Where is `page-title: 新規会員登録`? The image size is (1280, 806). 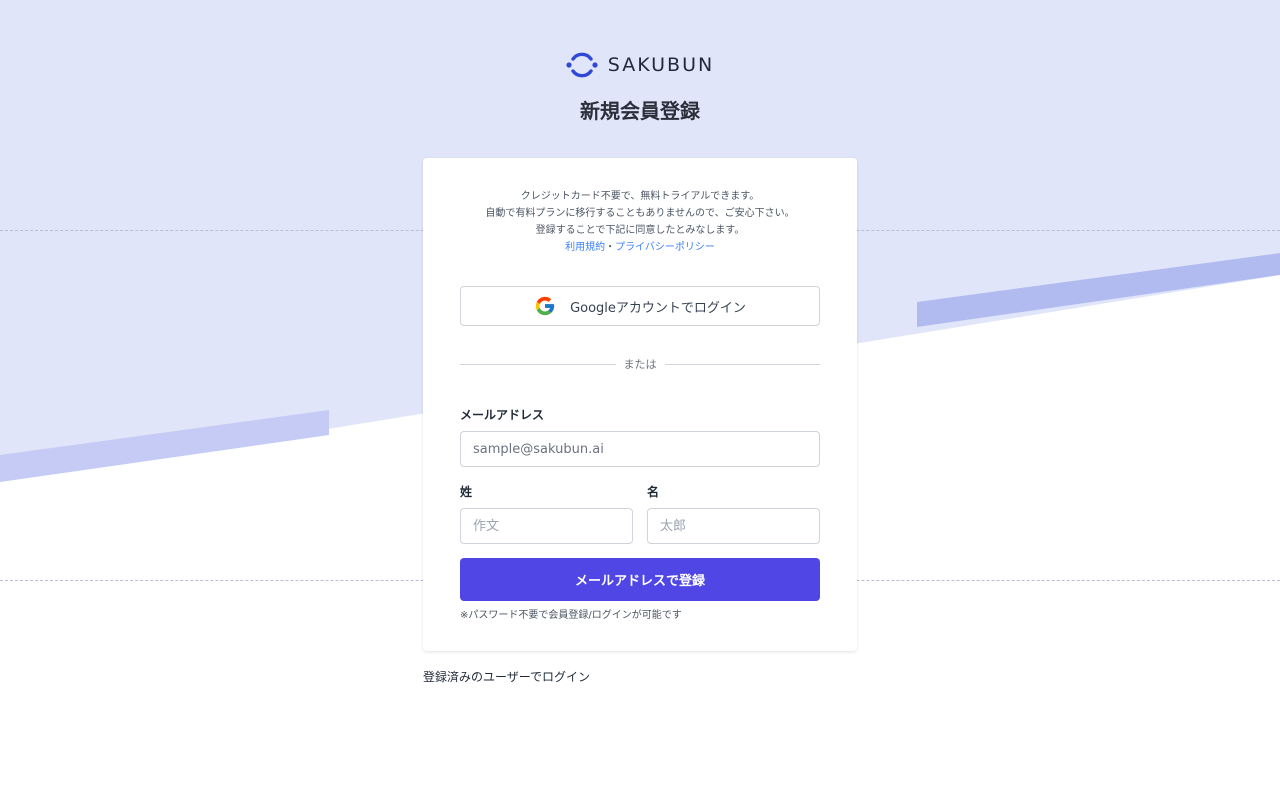
page-title: 新規会員登録 is located at coordinates (640, 111).